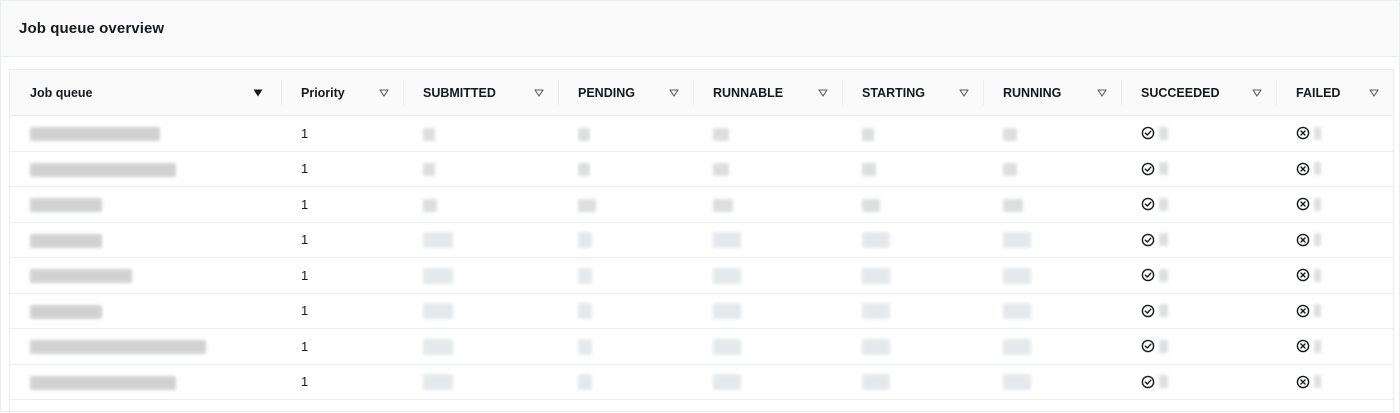 The width and height of the screenshot is (1400, 413). What do you see at coordinates (103, 169) in the screenshot?
I see `redacted-job-queue-name` at bounding box center [103, 169].